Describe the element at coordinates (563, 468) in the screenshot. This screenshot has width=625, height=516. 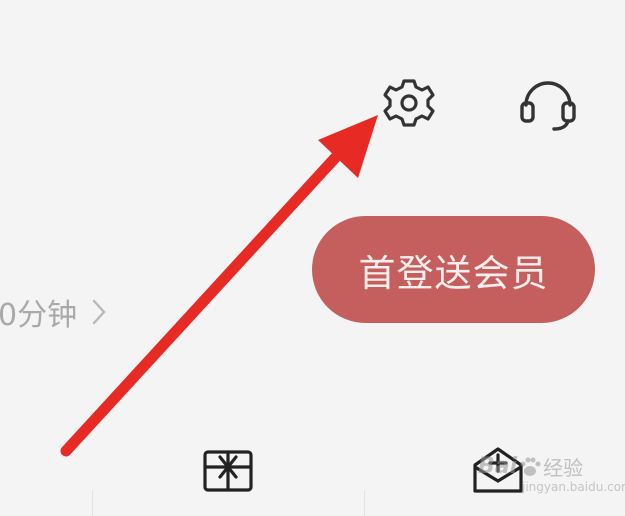
I see `watermark-label: 经验` at that location.